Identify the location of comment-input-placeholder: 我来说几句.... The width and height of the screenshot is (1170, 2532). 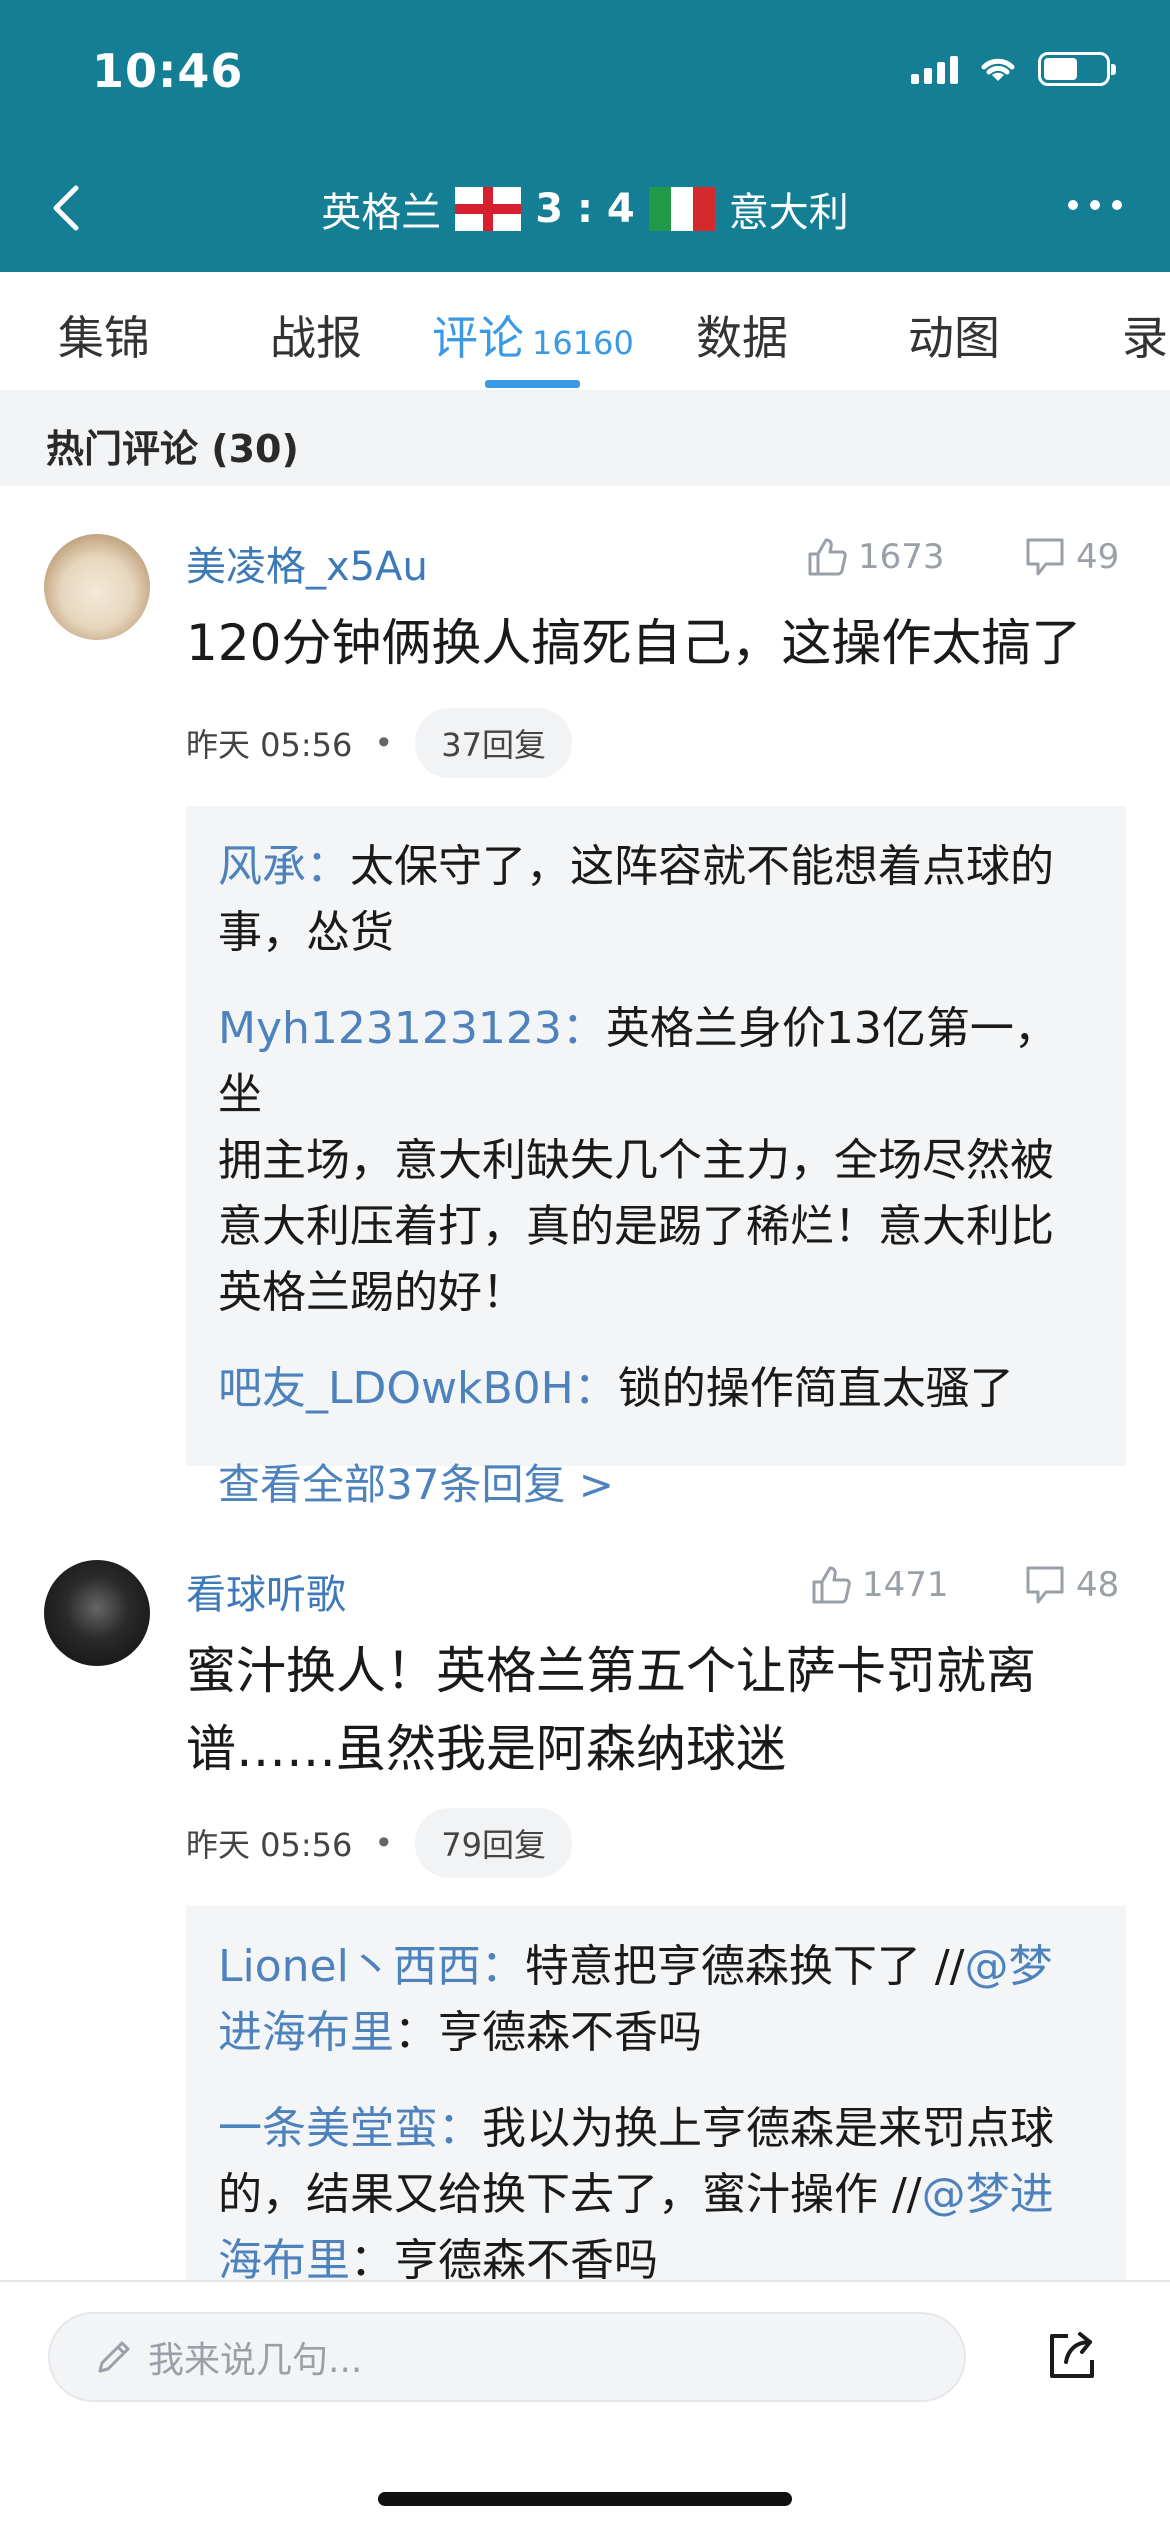
(255, 2360).